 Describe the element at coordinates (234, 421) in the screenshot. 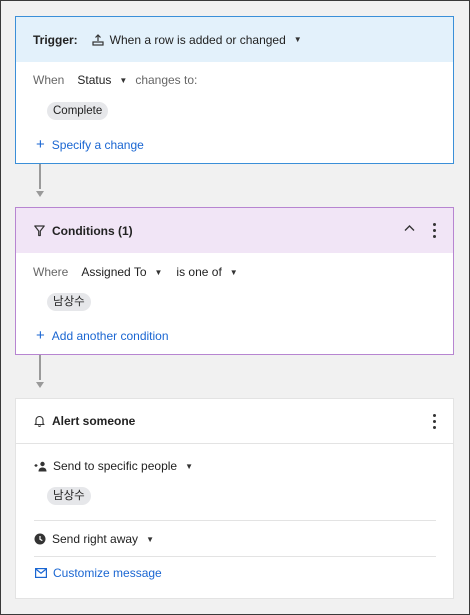

I see `alert-header: Alert someone` at that location.